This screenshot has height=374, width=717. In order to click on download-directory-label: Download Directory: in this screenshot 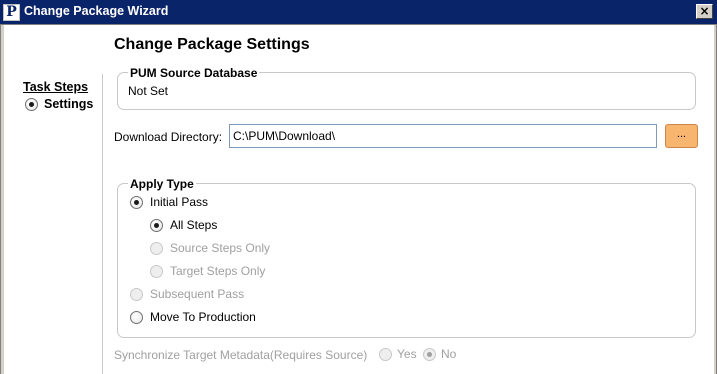, I will do `click(168, 137)`.